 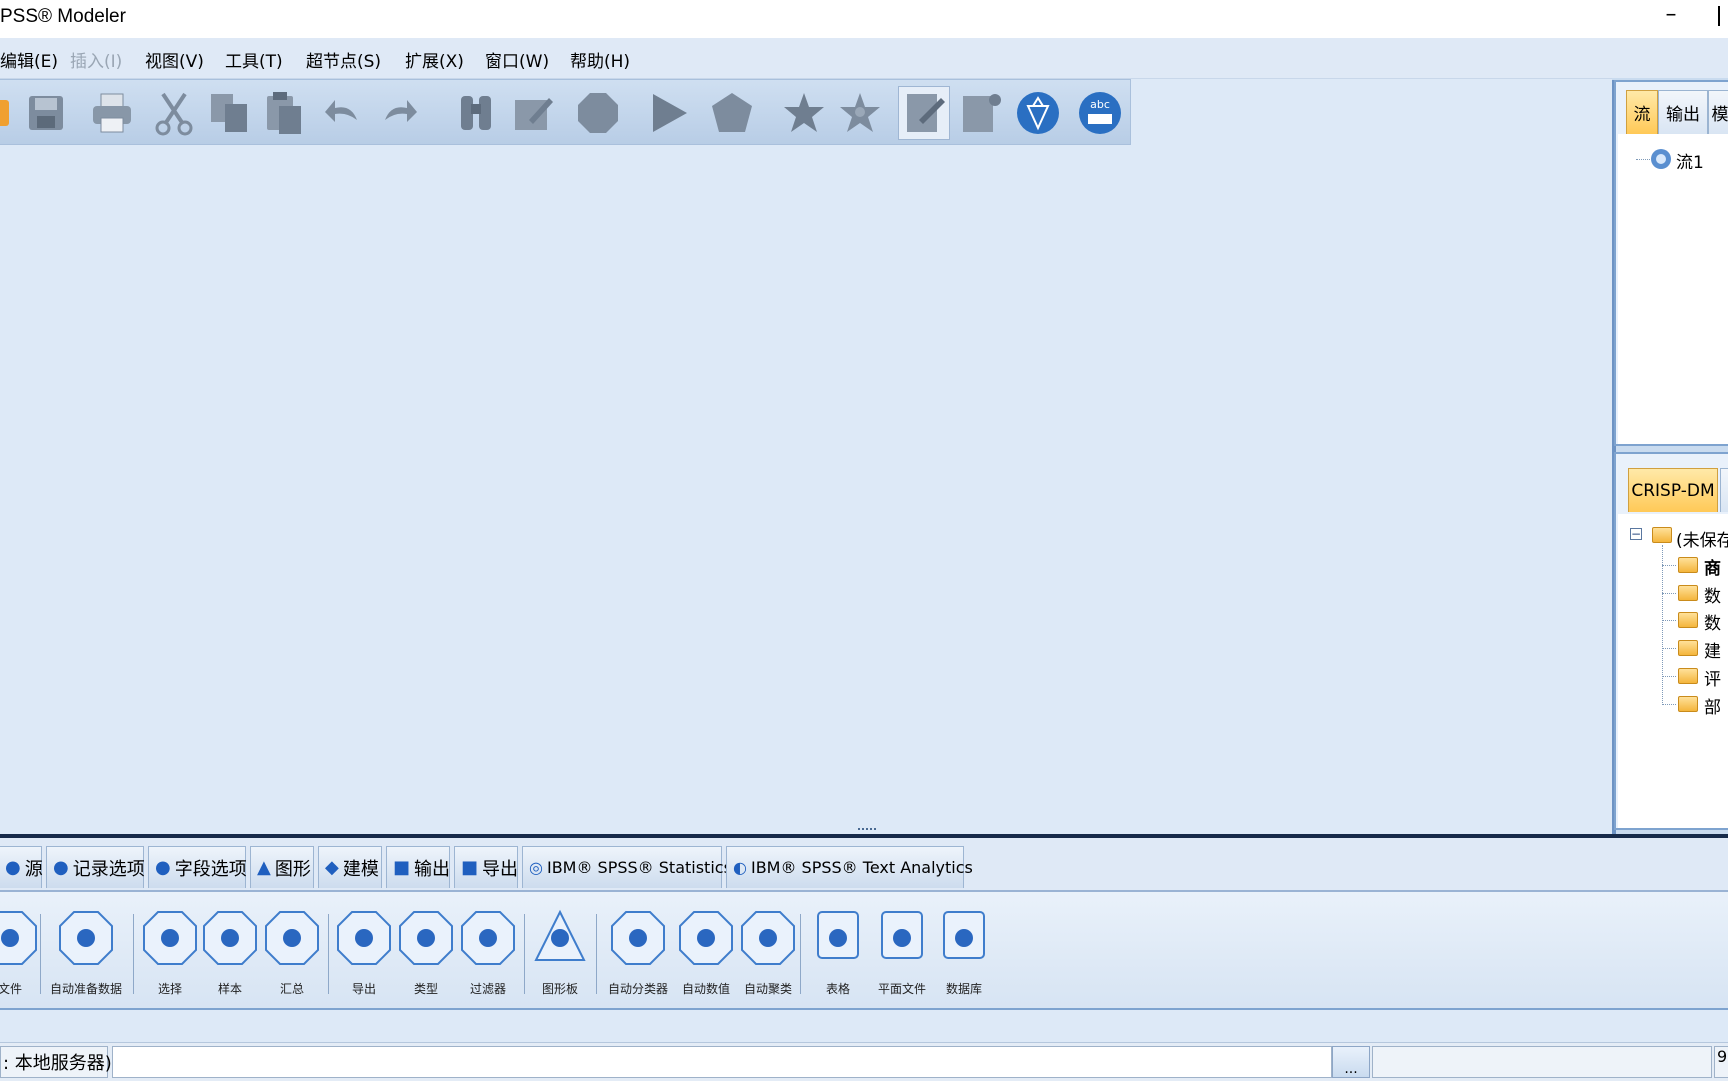 What do you see at coordinates (1712, 566) in the screenshot?
I see `folder-business: 商` at bounding box center [1712, 566].